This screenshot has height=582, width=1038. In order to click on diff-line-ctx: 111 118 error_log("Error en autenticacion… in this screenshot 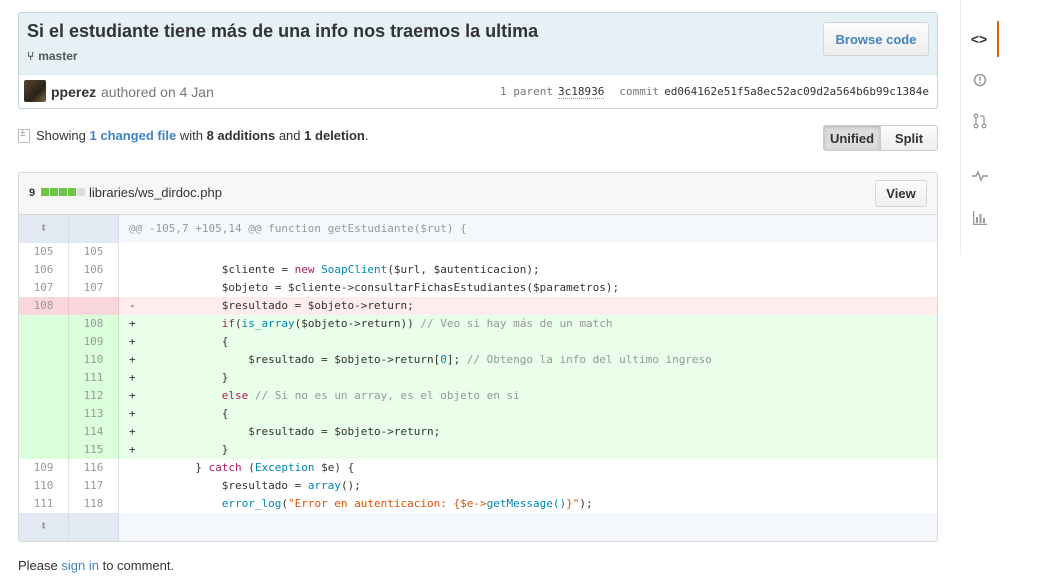, I will do `click(478, 504)`.